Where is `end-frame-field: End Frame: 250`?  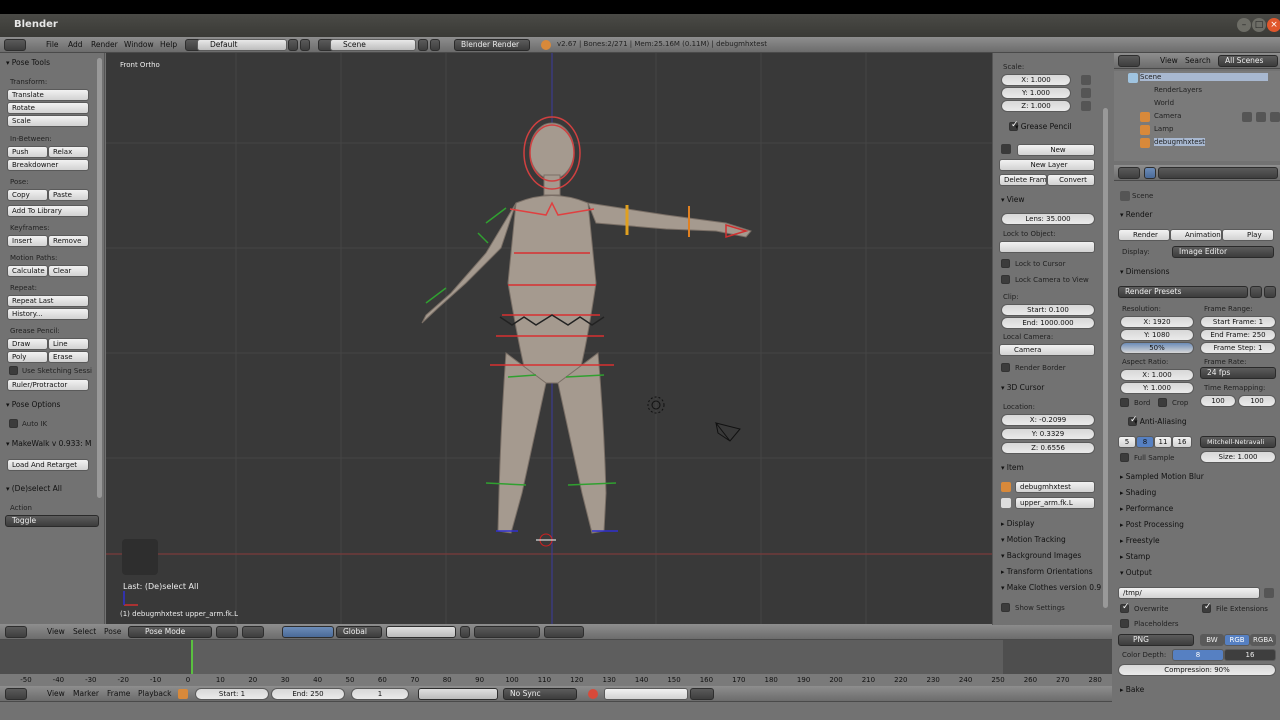 end-frame-field: End Frame: 250 is located at coordinates (1238, 335).